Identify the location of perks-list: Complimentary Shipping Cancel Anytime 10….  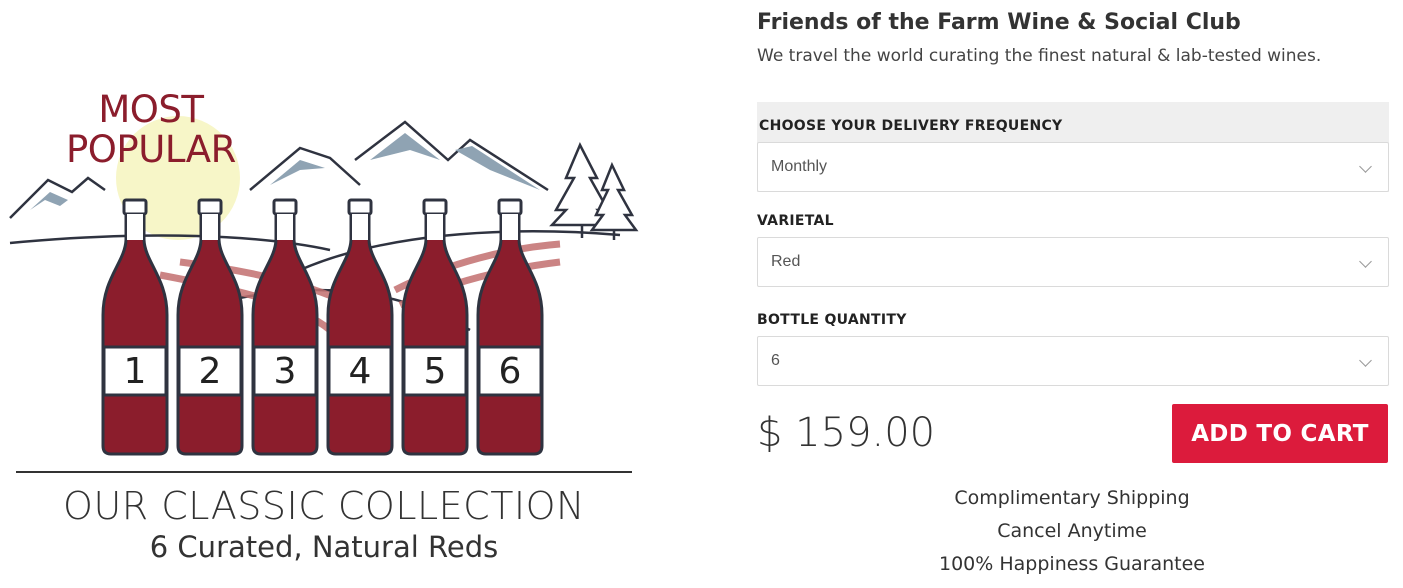
(1072, 531).